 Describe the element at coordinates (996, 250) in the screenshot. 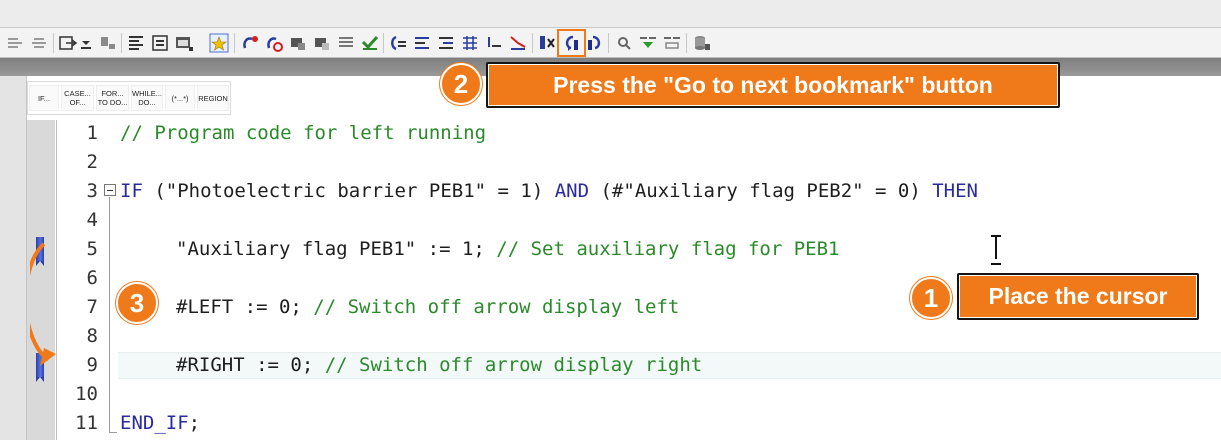

I see `text-cursor-icon` at that location.